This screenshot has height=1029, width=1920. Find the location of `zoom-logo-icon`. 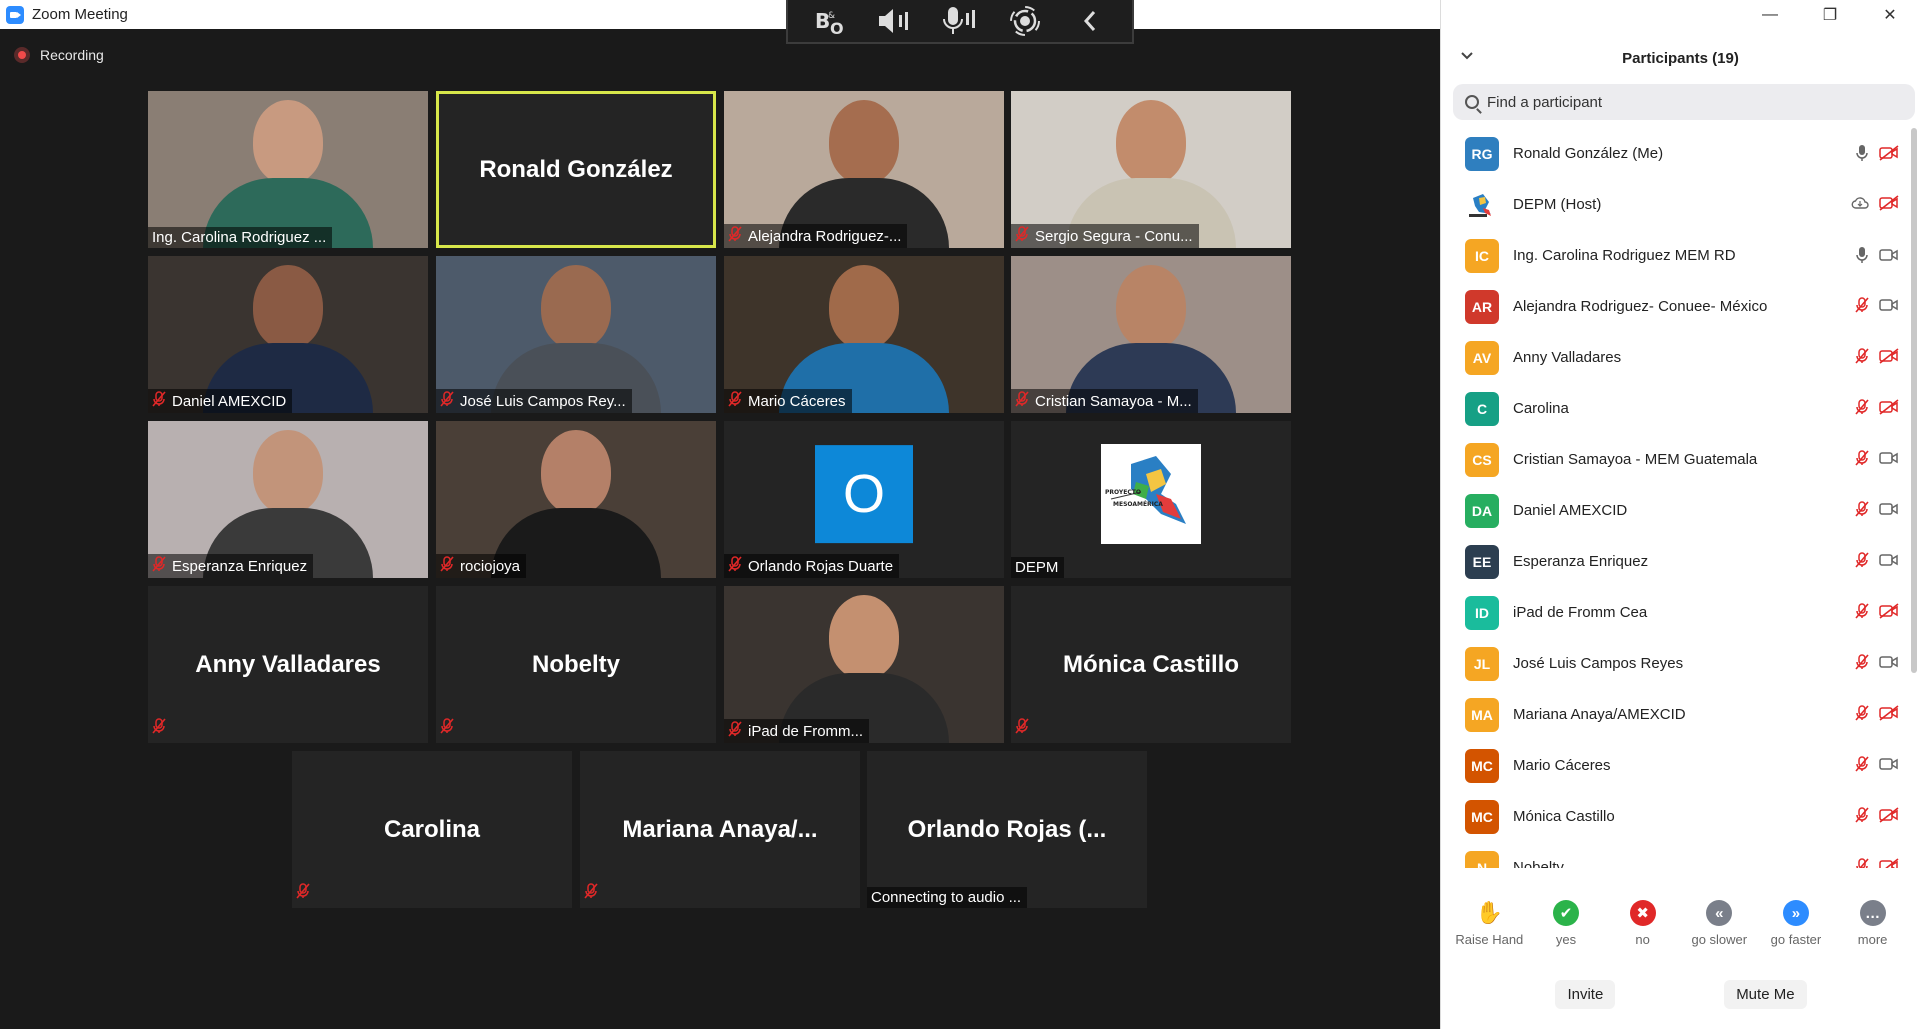

zoom-logo-icon is located at coordinates (15, 14).